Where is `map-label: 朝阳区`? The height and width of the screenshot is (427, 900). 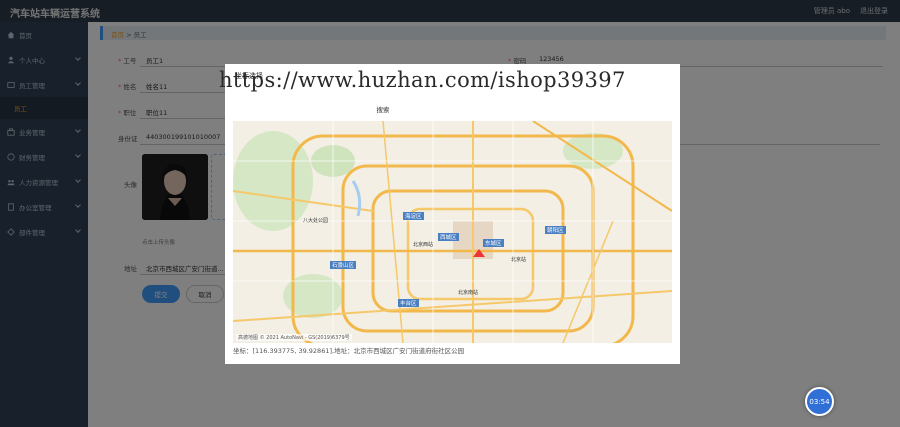
map-label: 朝阳区 is located at coordinates (555, 230).